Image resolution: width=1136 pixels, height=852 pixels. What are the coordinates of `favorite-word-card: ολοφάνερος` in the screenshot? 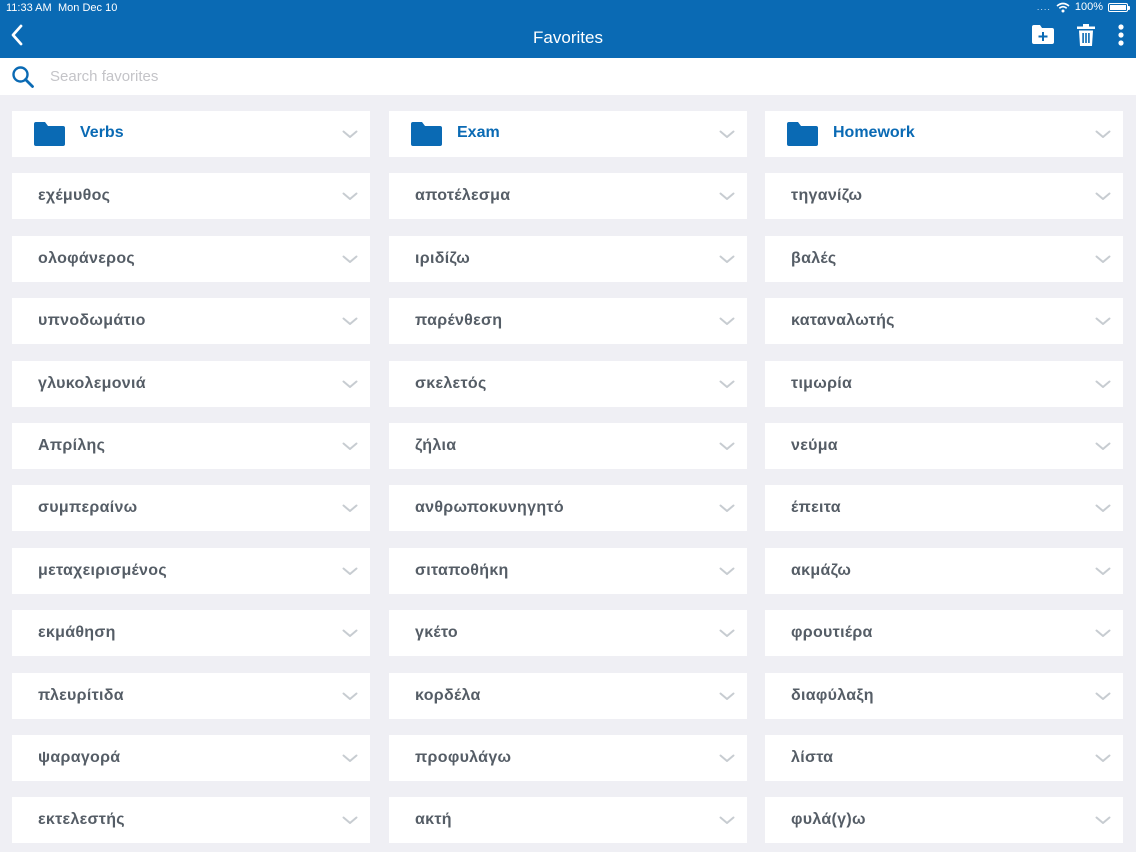 It's located at (191, 258).